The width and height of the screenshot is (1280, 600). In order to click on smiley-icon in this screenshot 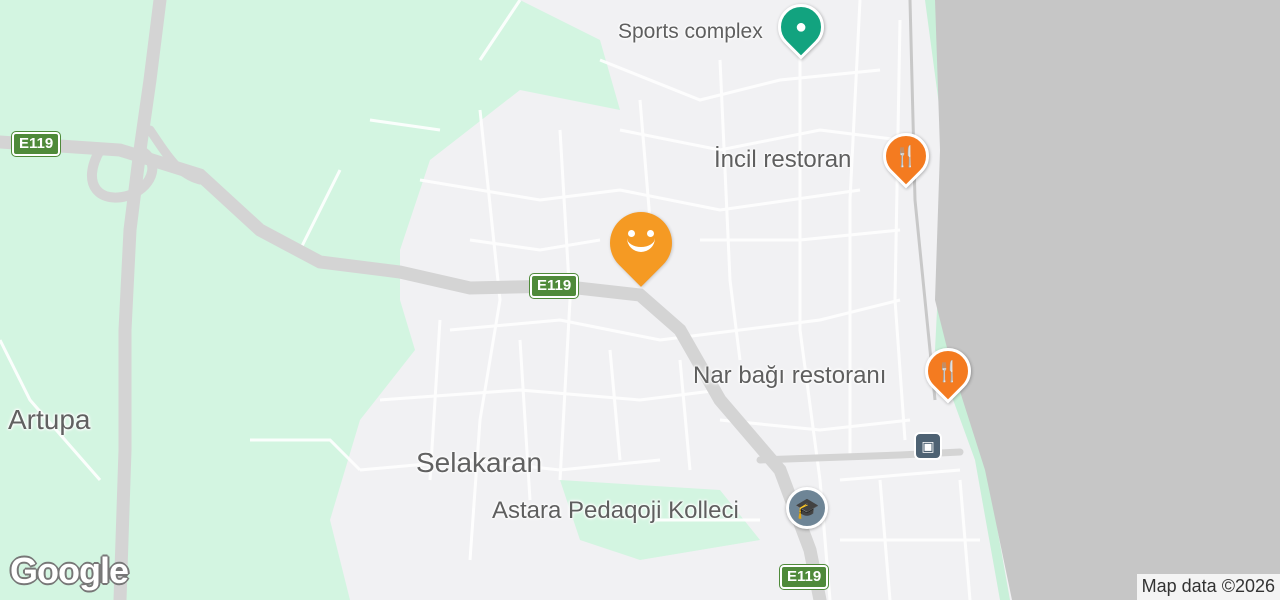, I will do `click(641, 243)`.